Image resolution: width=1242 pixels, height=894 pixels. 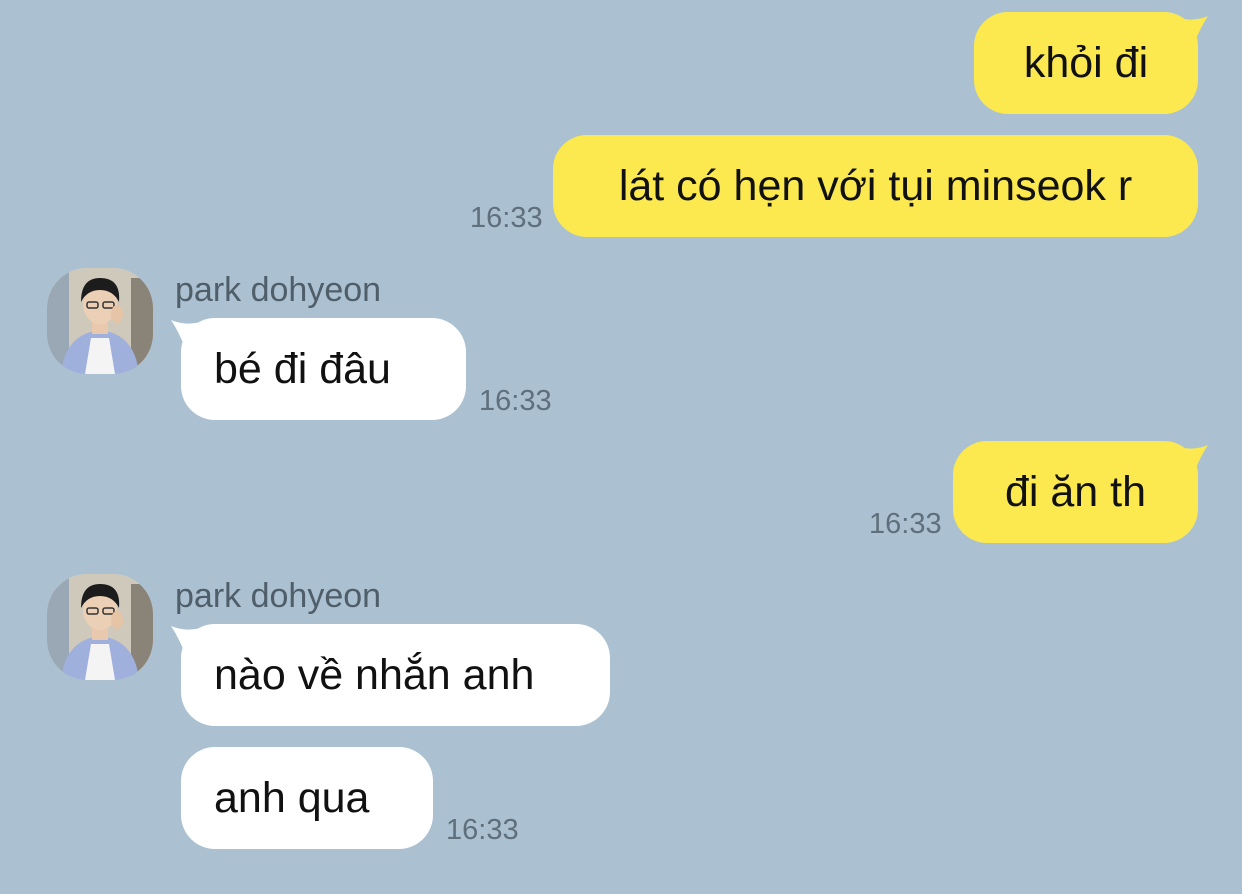 I want to click on message-text: khỏi đi, so click(x=1086, y=63).